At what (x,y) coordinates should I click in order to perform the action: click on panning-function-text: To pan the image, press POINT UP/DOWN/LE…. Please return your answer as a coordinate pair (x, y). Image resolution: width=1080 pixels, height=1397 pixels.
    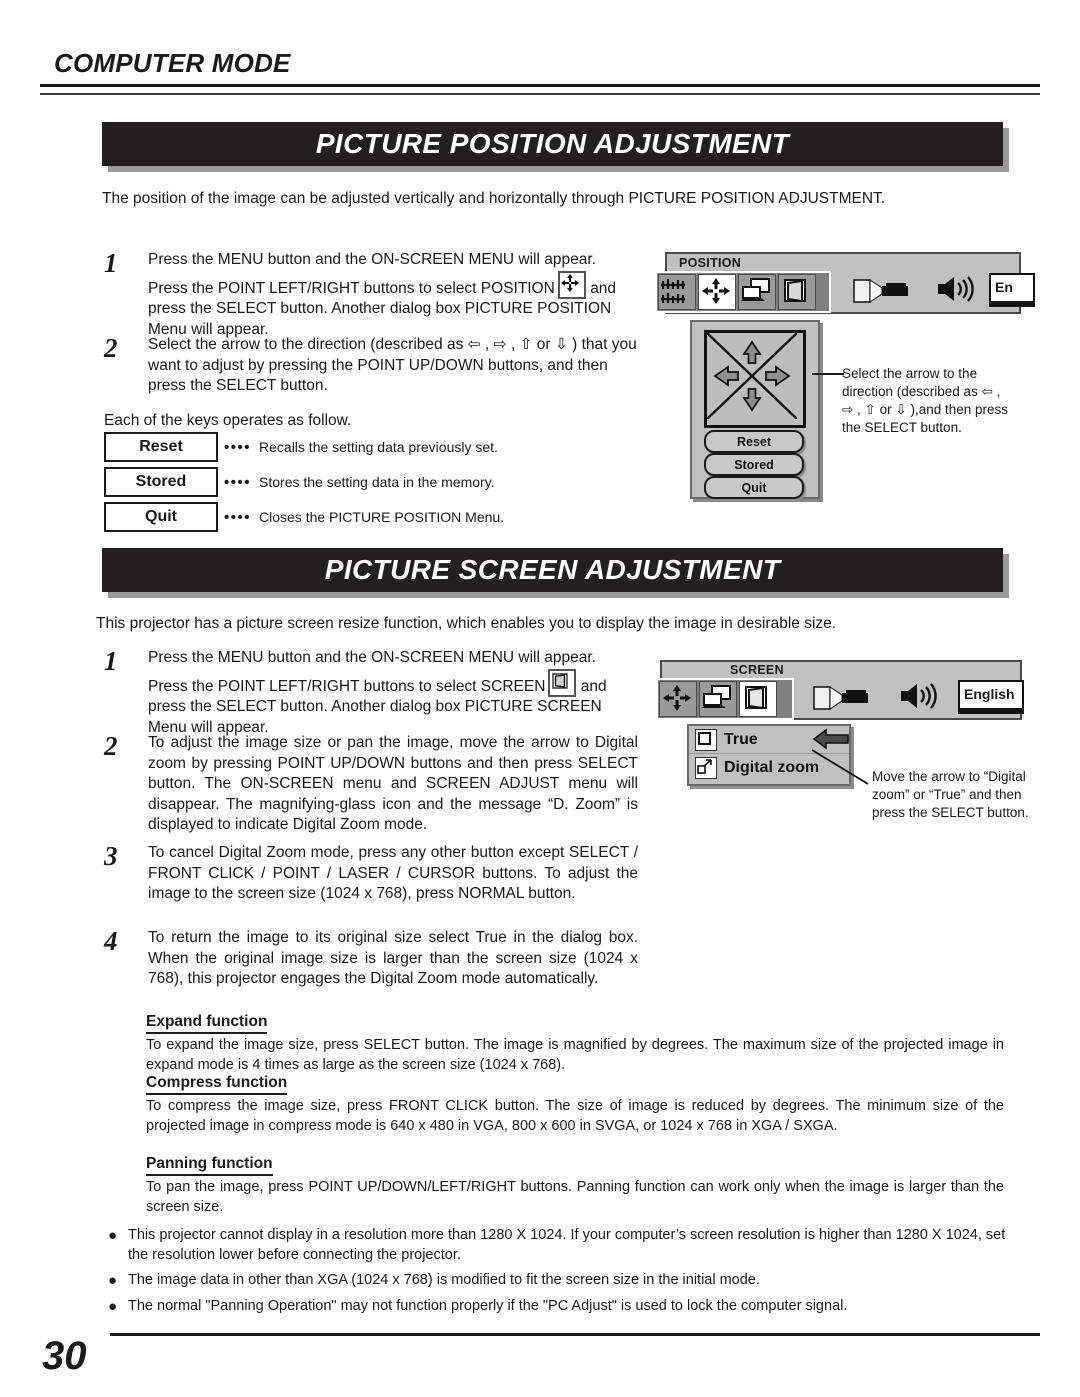
    Looking at the image, I should click on (575, 1197).